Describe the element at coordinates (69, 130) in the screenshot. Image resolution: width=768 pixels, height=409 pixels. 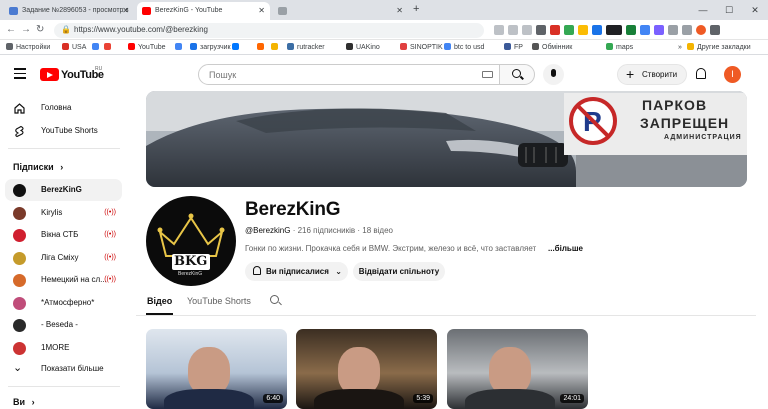
I see `sidebar-item-label: YouTube Shorts` at that location.